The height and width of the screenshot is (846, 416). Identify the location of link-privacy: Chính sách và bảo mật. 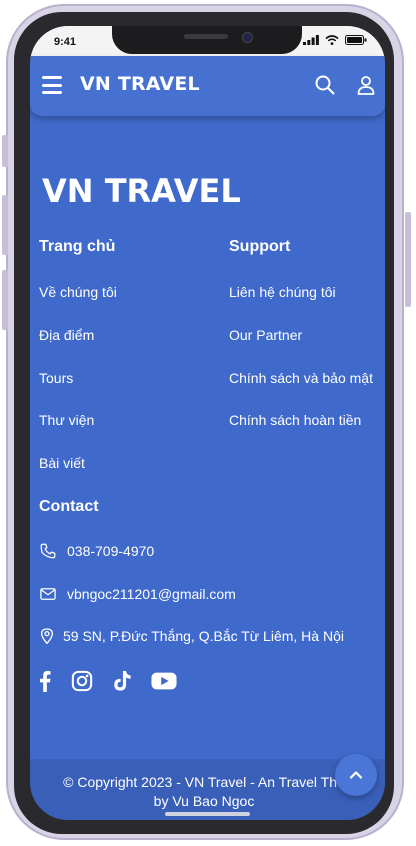
(301, 378).